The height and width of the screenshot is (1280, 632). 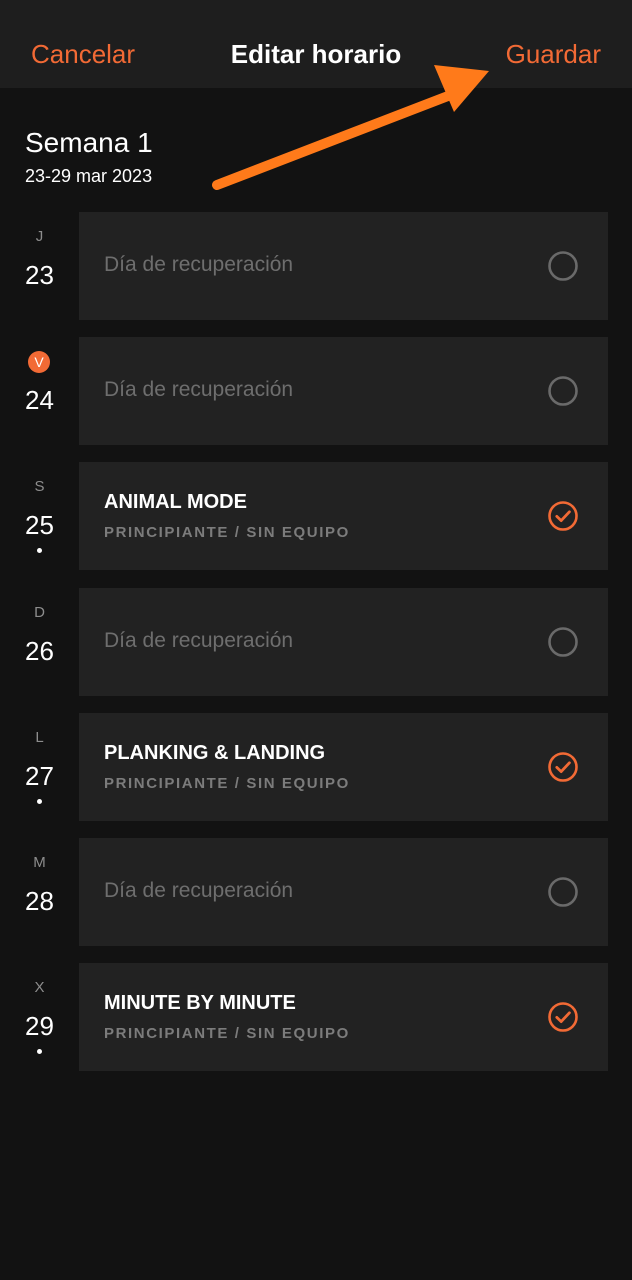 I want to click on day-column: X 29, so click(x=39, y=1017).